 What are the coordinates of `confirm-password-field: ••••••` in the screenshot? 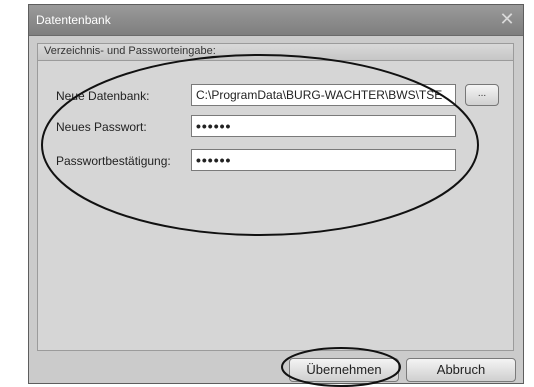 It's located at (323, 160).